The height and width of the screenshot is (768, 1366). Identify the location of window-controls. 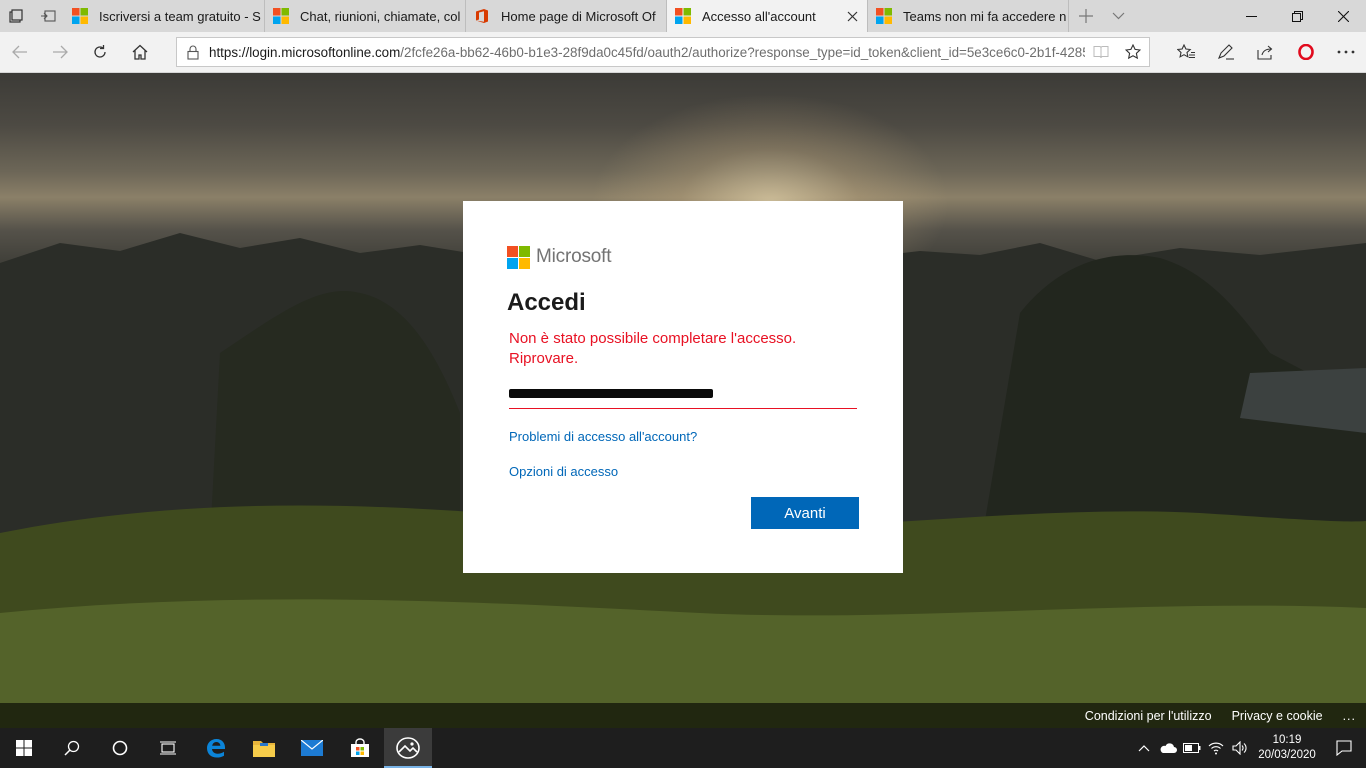
(1297, 16).